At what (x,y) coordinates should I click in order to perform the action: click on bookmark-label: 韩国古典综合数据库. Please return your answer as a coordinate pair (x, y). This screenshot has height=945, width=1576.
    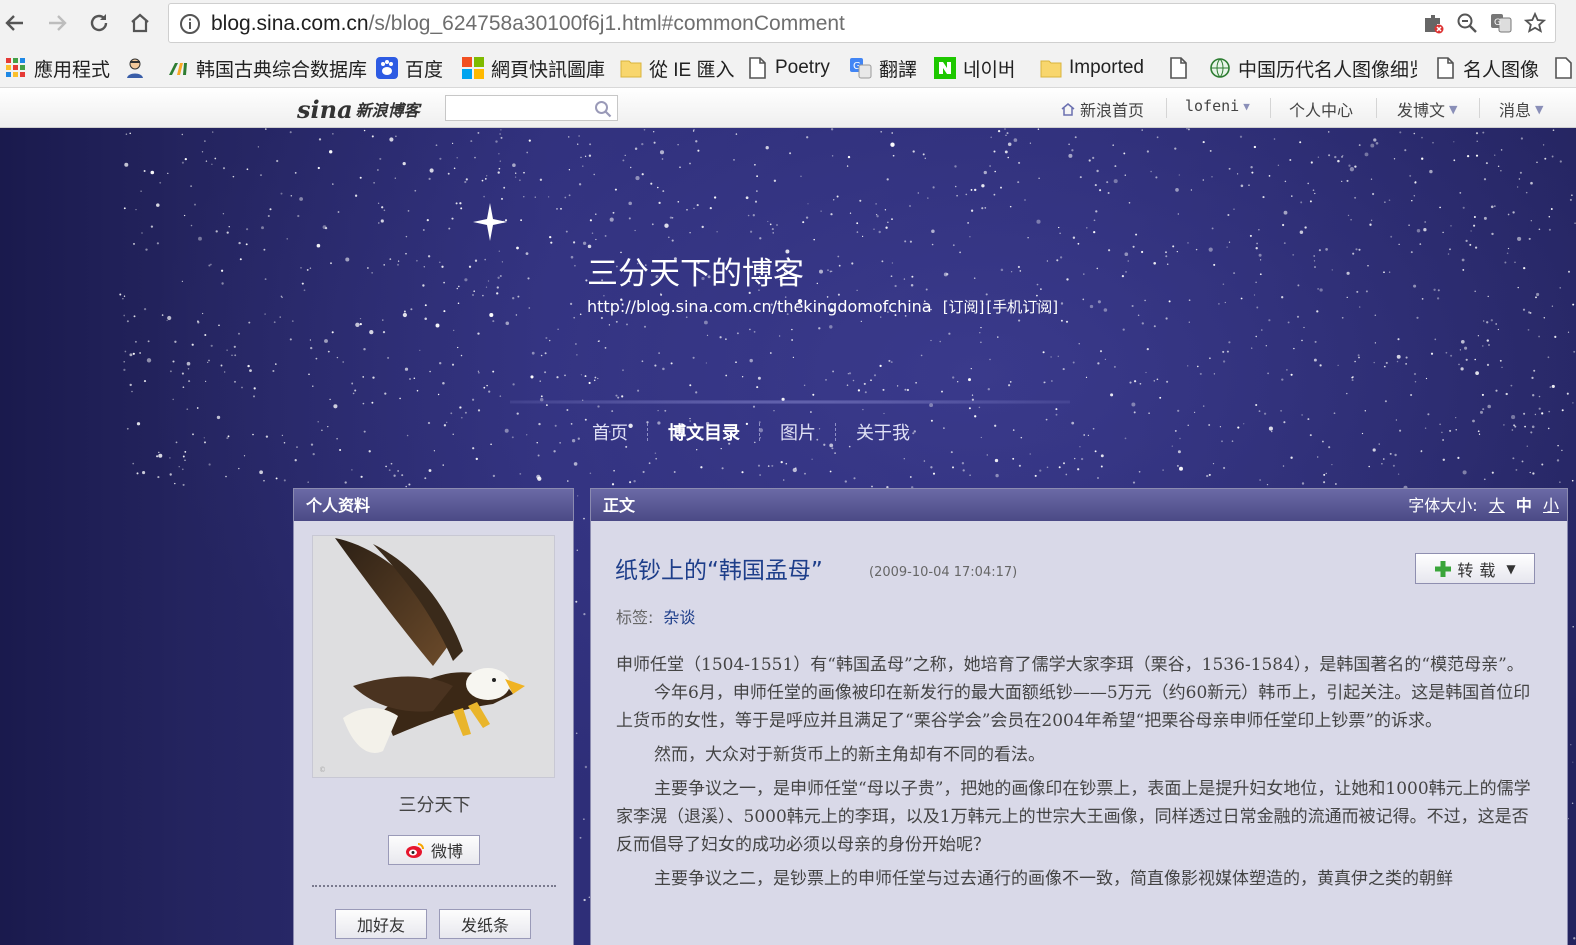
    Looking at the image, I should click on (282, 70).